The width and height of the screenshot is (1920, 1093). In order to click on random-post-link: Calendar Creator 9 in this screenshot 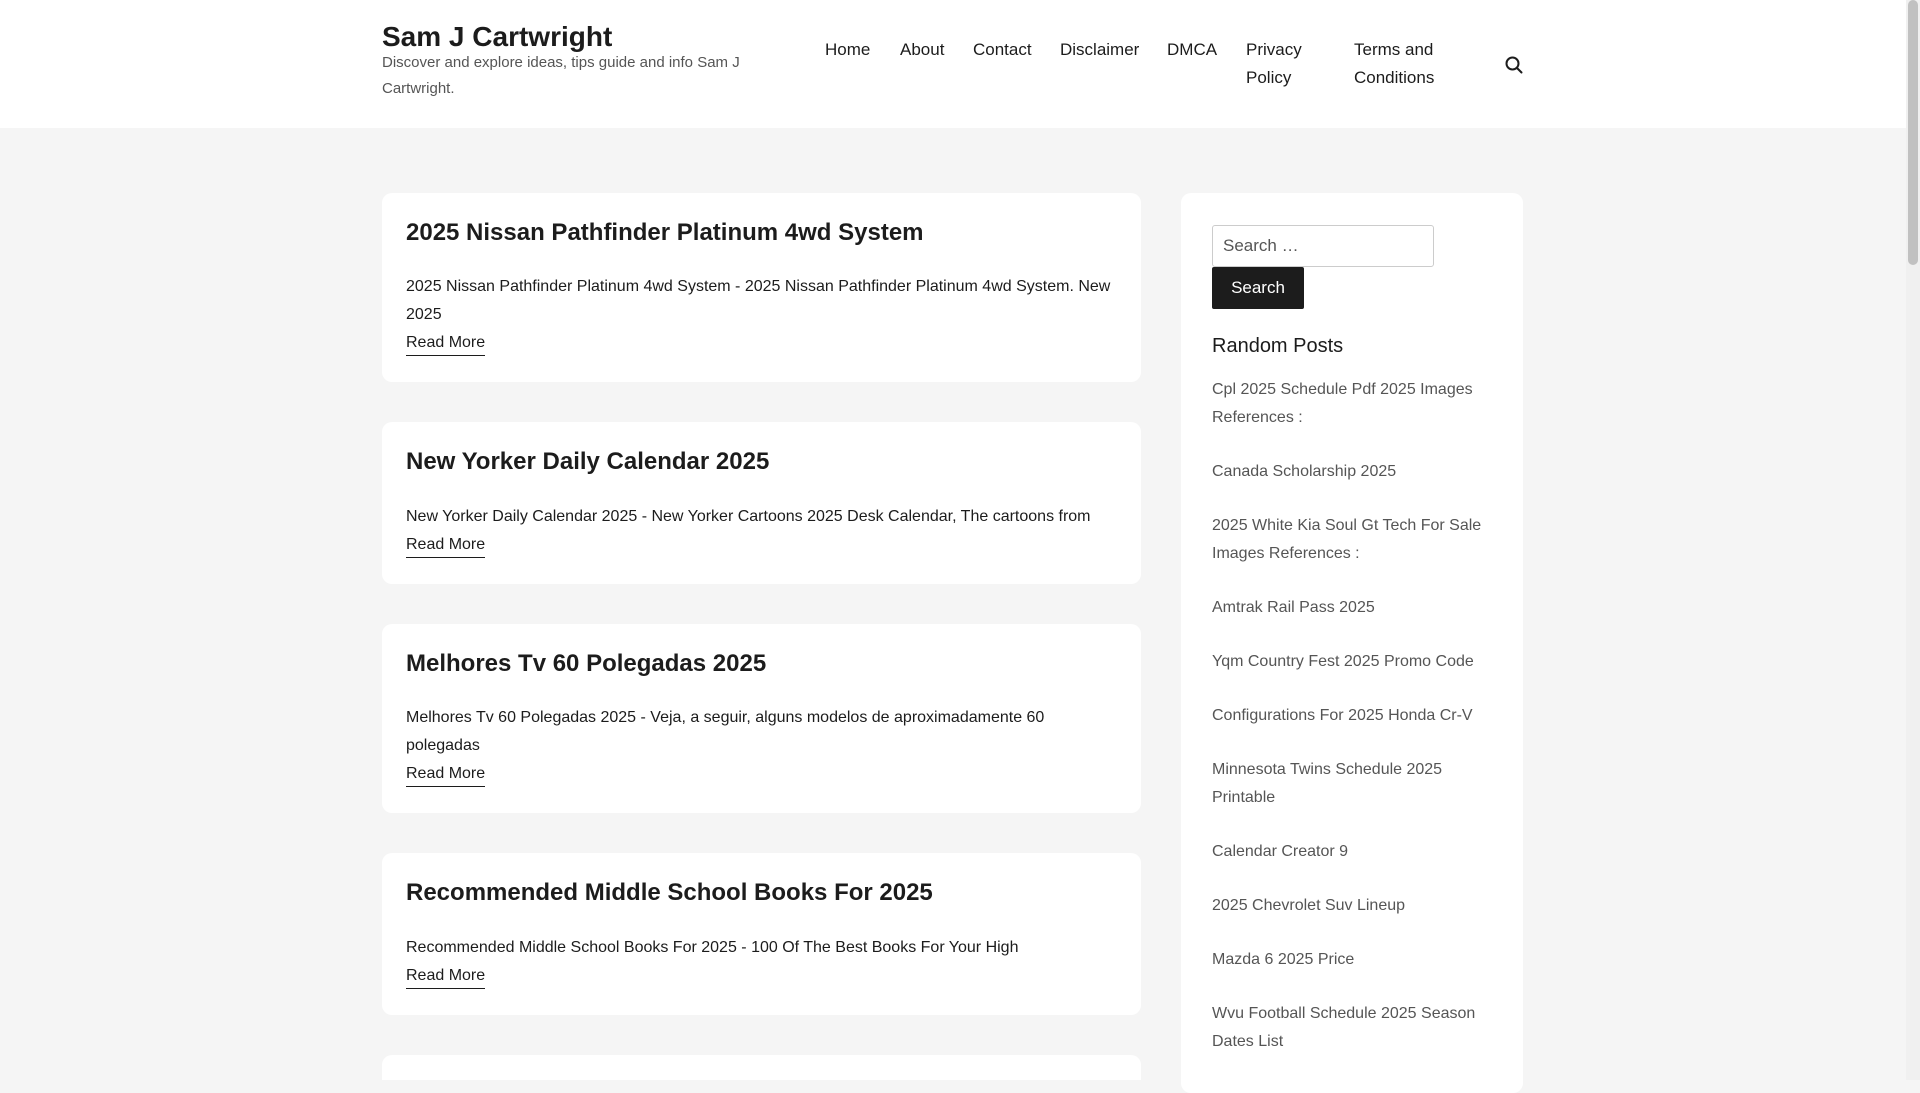, I will do `click(1357, 852)`.